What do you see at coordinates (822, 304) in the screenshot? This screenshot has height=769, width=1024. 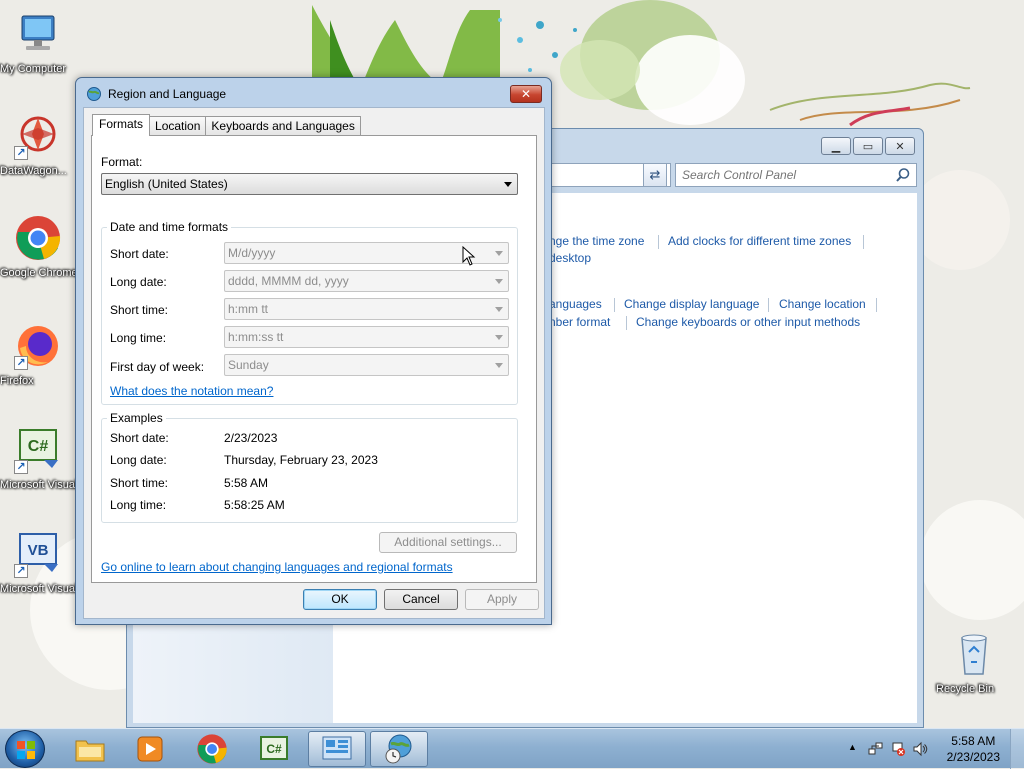 I see `change-location-link: Change location` at bounding box center [822, 304].